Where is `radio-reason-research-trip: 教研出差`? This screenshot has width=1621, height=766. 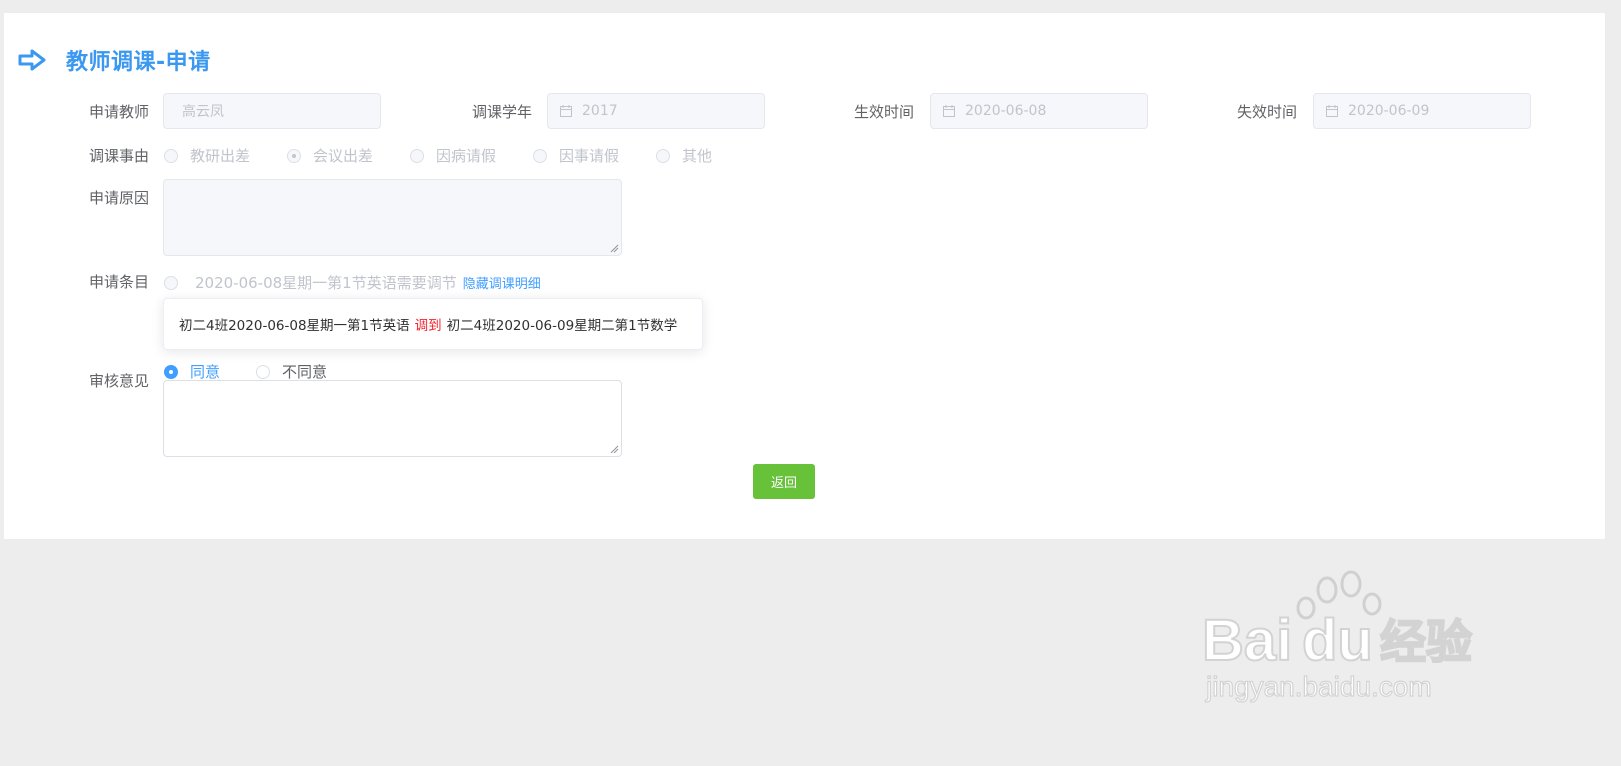 radio-reason-research-trip: 教研出差 is located at coordinates (207, 155).